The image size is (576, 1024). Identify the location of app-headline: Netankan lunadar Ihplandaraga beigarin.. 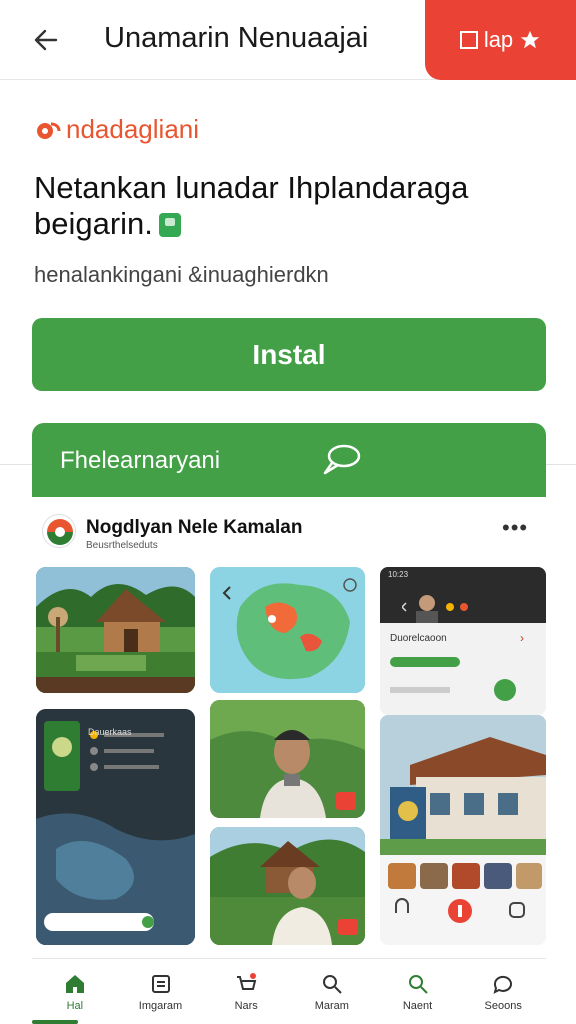
(294, 206).